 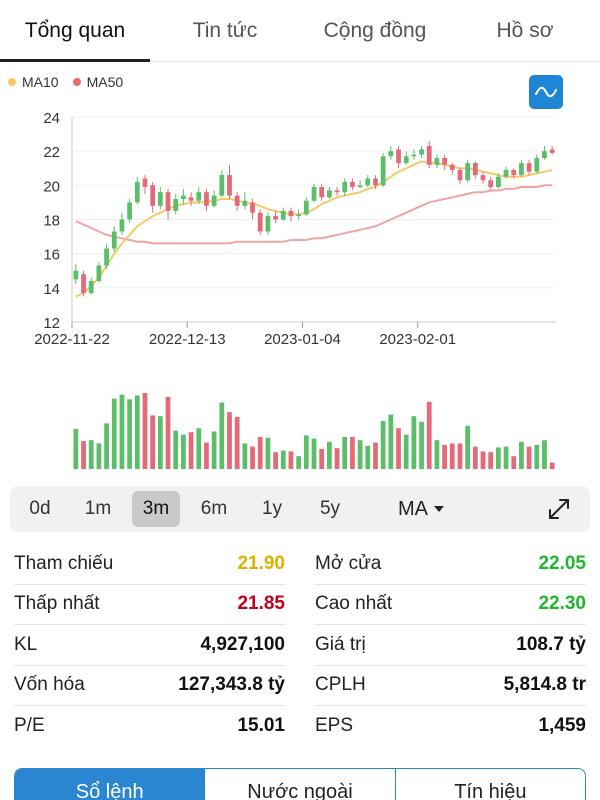 I want to click on y-tick-label: 22, so click(x=51, y=152).